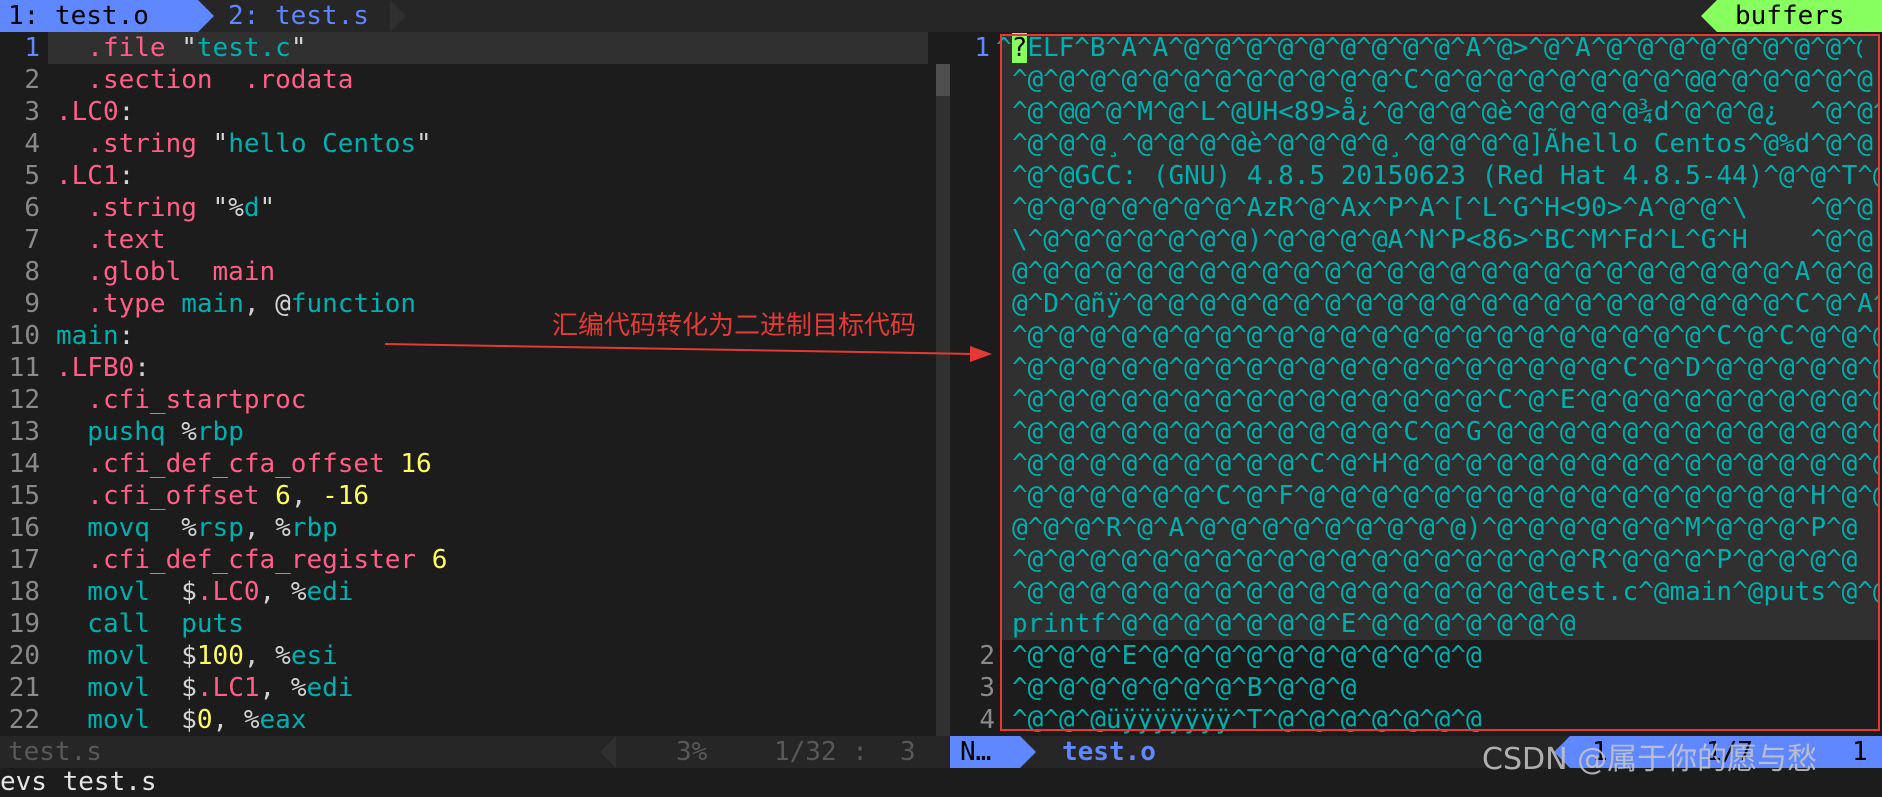 Image resolution: width=1882 pixels, height=797 pixels. I want to click on code-line: 14 .cfi_def_cfa_offset 16, so click(468, 464).